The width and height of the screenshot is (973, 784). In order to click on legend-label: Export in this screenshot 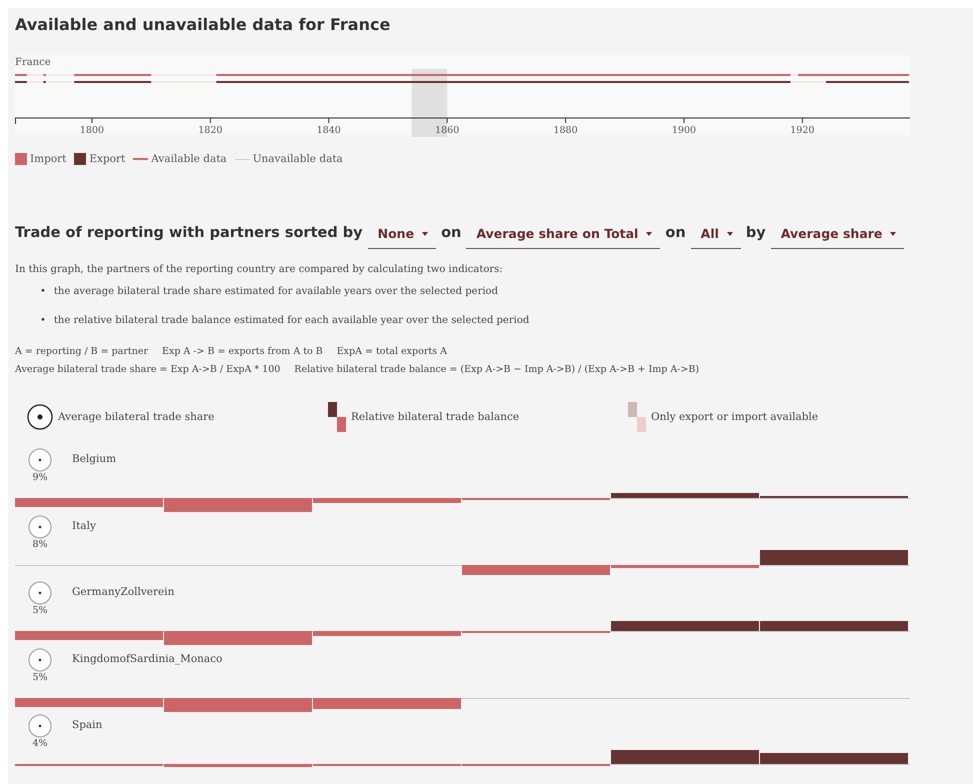, I will do `click(107, 159)`.